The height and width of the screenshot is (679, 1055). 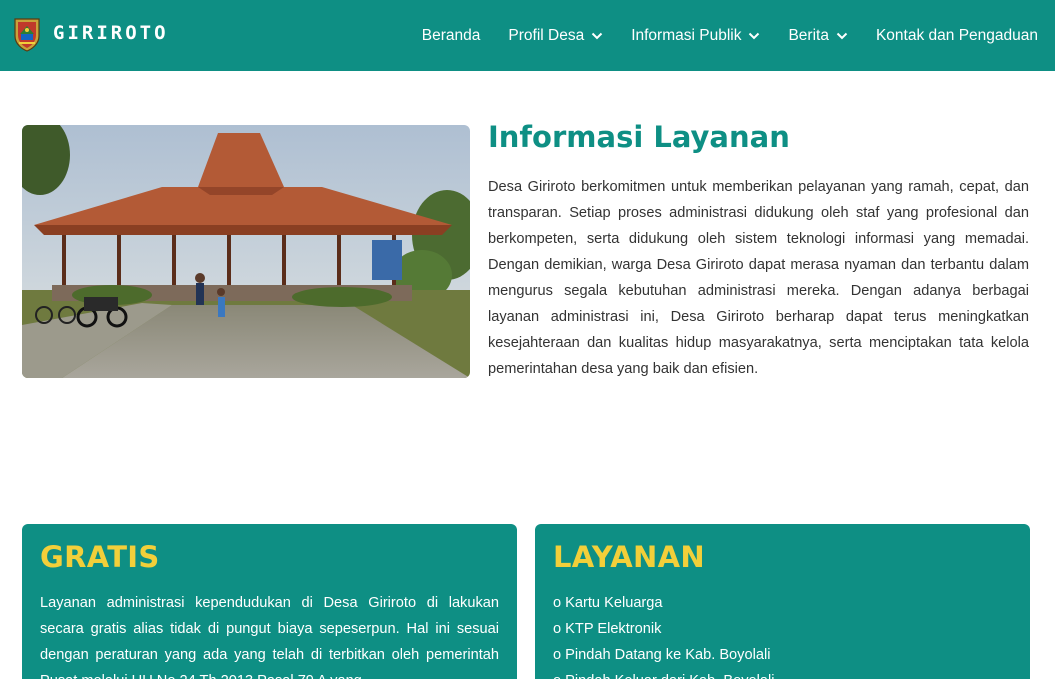 I want to click on nav-kontak-pengaduan: Kontak dan Pengaduan, so click(x=957, y=36).